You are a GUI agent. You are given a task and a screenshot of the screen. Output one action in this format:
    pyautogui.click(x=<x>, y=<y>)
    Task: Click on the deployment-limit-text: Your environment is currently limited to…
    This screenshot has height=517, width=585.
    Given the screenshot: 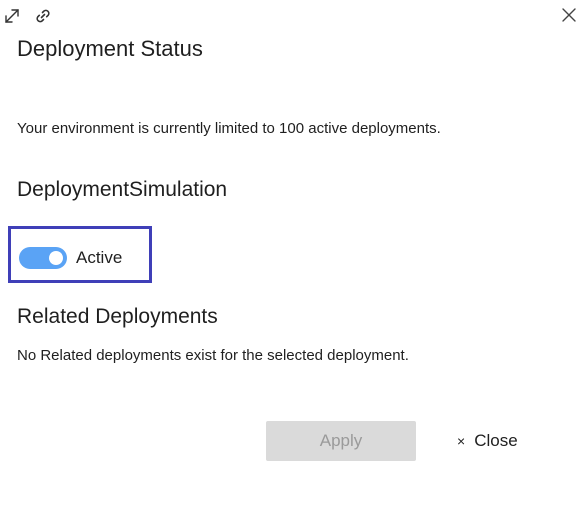 What is the action you would take?
    pyautogui.click(x=229, y=128)
    